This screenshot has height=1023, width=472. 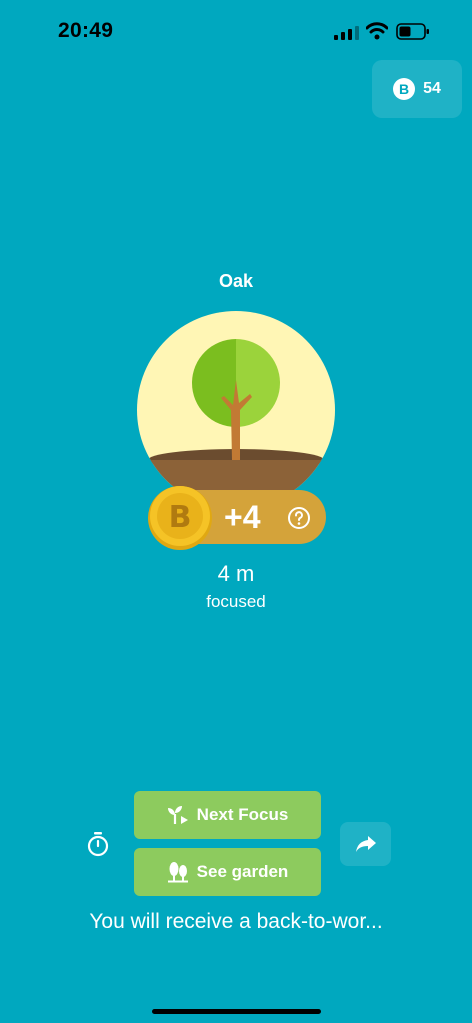 I want to click on wifi-icon, so click(x=377, y=31).